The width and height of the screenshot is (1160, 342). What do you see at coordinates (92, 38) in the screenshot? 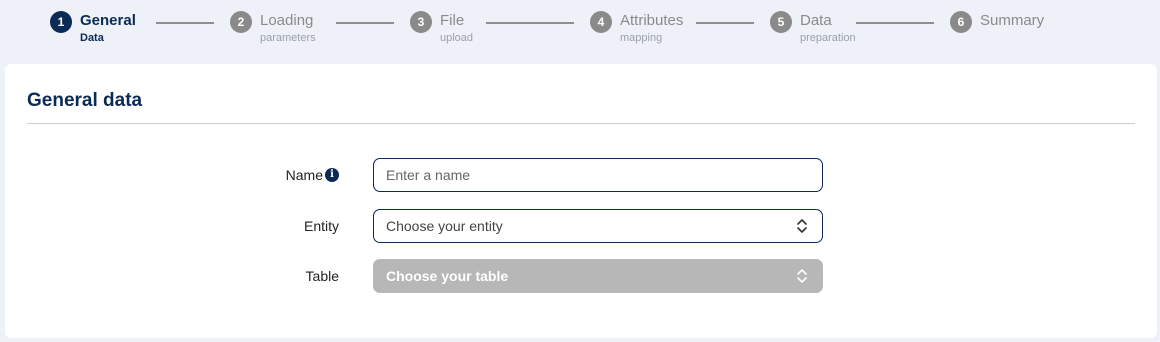
I see `step-subtitle: Data` at bounding box center [92, 38].